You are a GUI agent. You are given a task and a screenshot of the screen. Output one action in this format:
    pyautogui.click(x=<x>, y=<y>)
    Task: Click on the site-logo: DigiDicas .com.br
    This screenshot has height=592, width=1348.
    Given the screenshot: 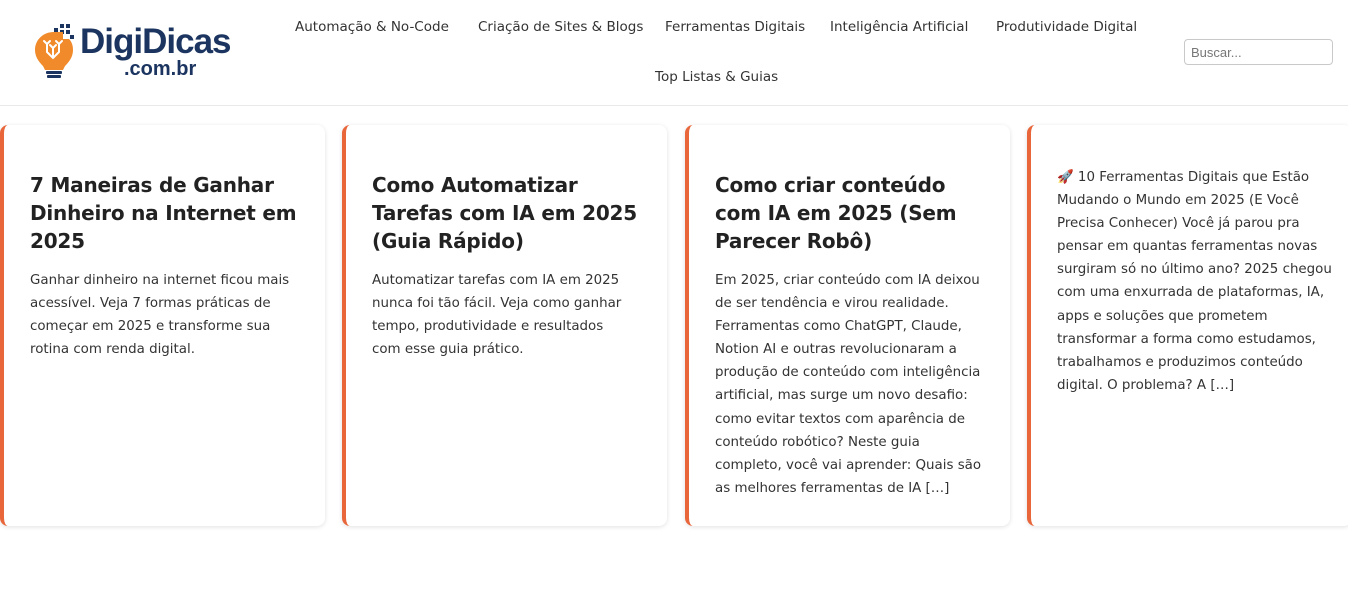 What is the action you would take?
    pyautogui.click(x=140, y=52)
    